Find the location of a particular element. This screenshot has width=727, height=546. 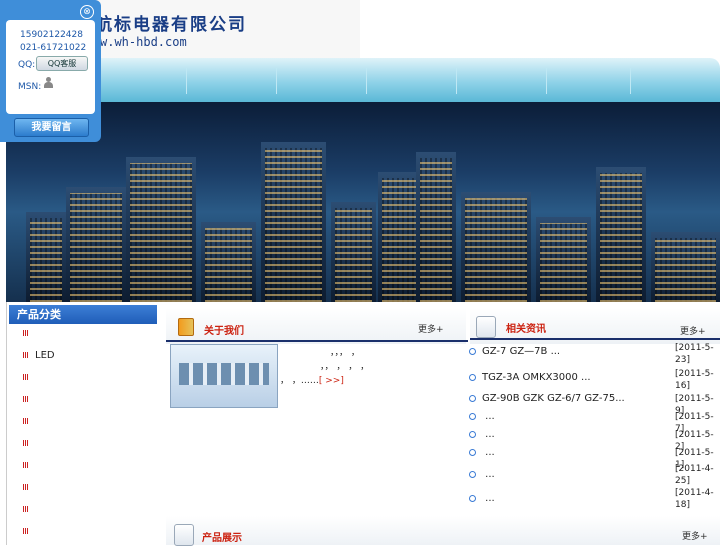

read-more-link: [ >>] is located at coordinates (331, 381).